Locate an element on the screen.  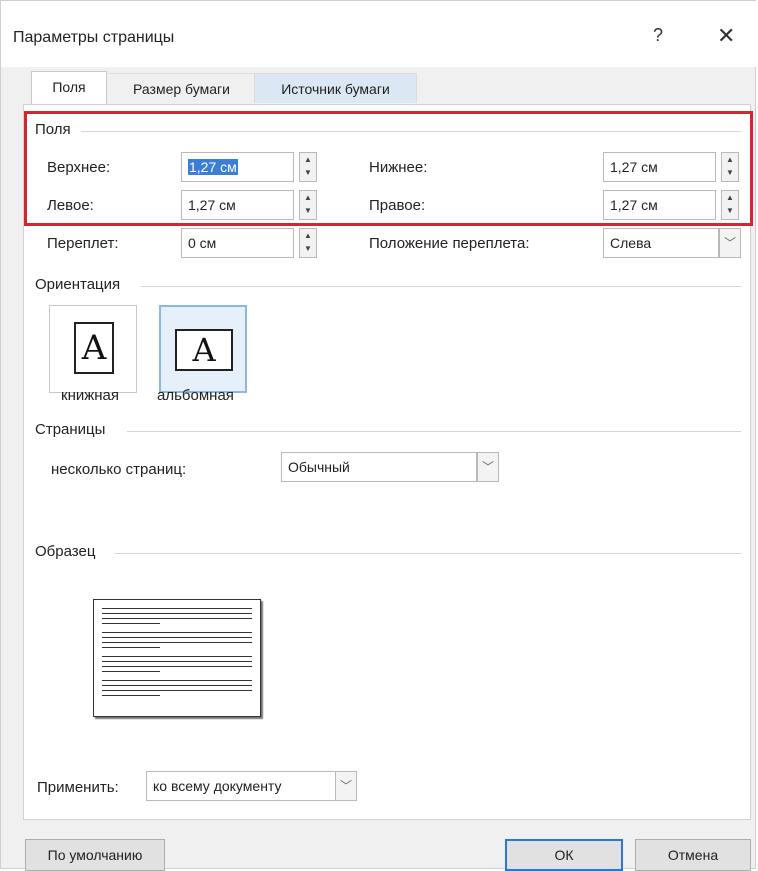
sample-section-label: Образец is located at coordinates (68, 551).